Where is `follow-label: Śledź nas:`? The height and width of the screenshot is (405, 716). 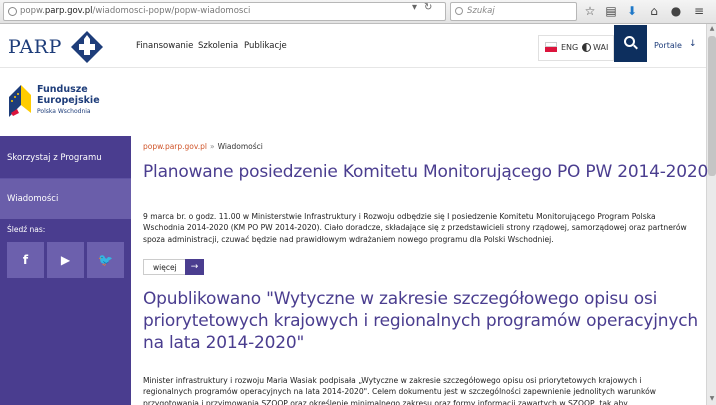
follow-label: Śledź nas: is located at coordinates (26, 229).